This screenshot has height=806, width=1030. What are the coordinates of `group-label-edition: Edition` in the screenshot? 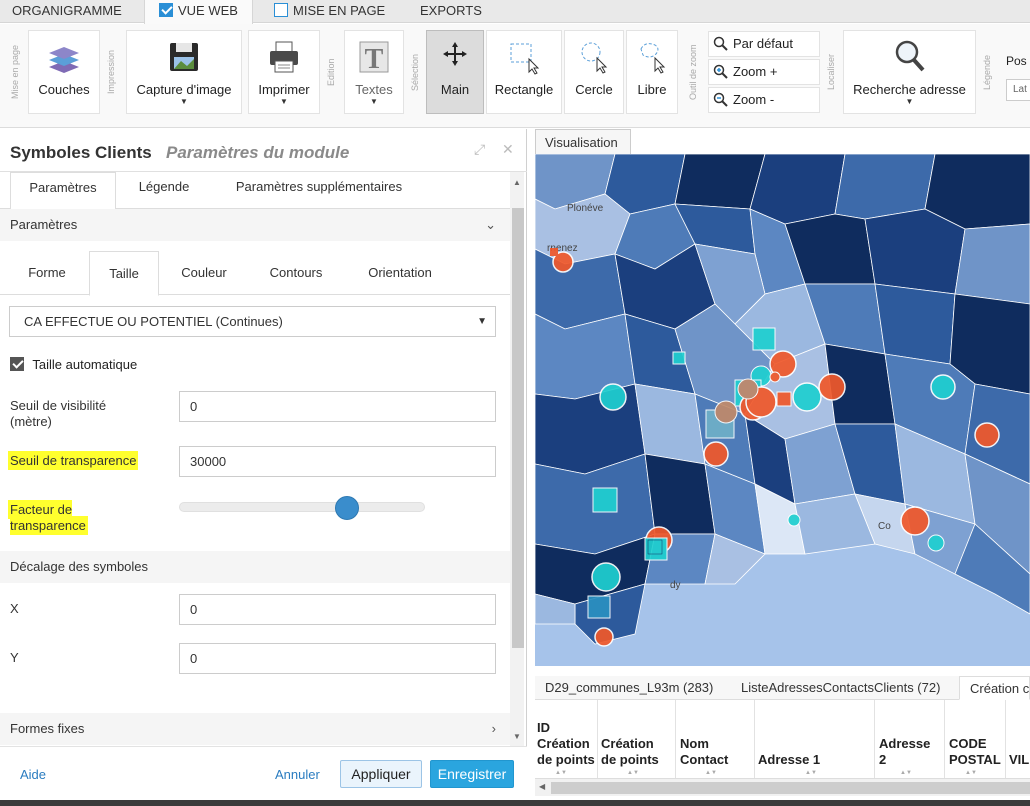 It's located at (331, 72).